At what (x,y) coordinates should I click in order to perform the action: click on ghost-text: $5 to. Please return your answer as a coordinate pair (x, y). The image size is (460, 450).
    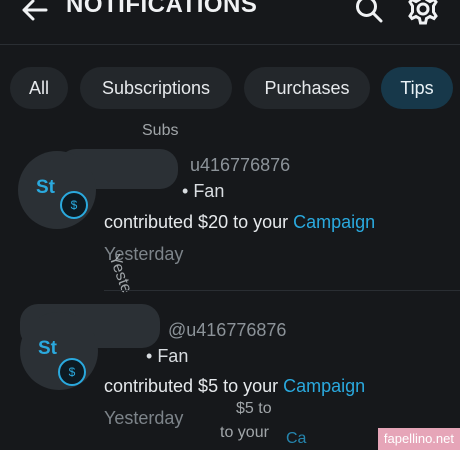
    Looking at the image, I should click on (254, 408).